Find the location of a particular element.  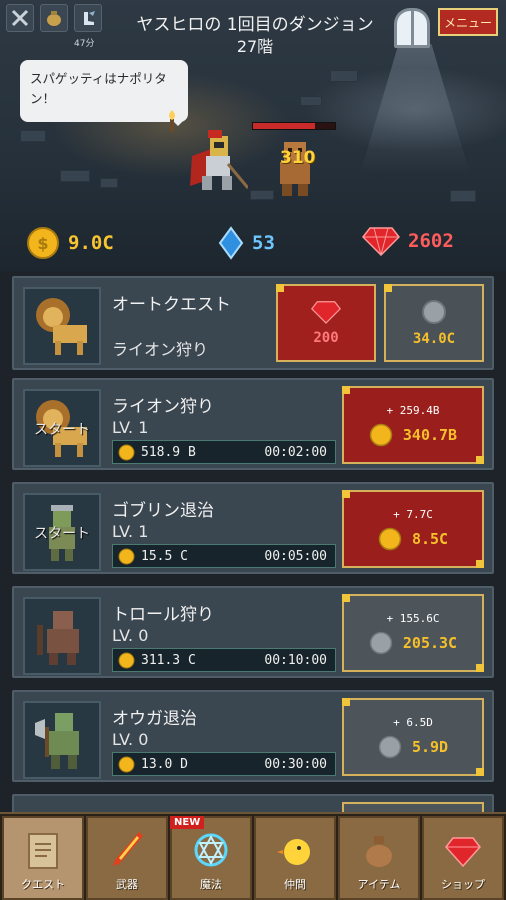

nav-weapon: 武器 is located at coordinates (127, 858).